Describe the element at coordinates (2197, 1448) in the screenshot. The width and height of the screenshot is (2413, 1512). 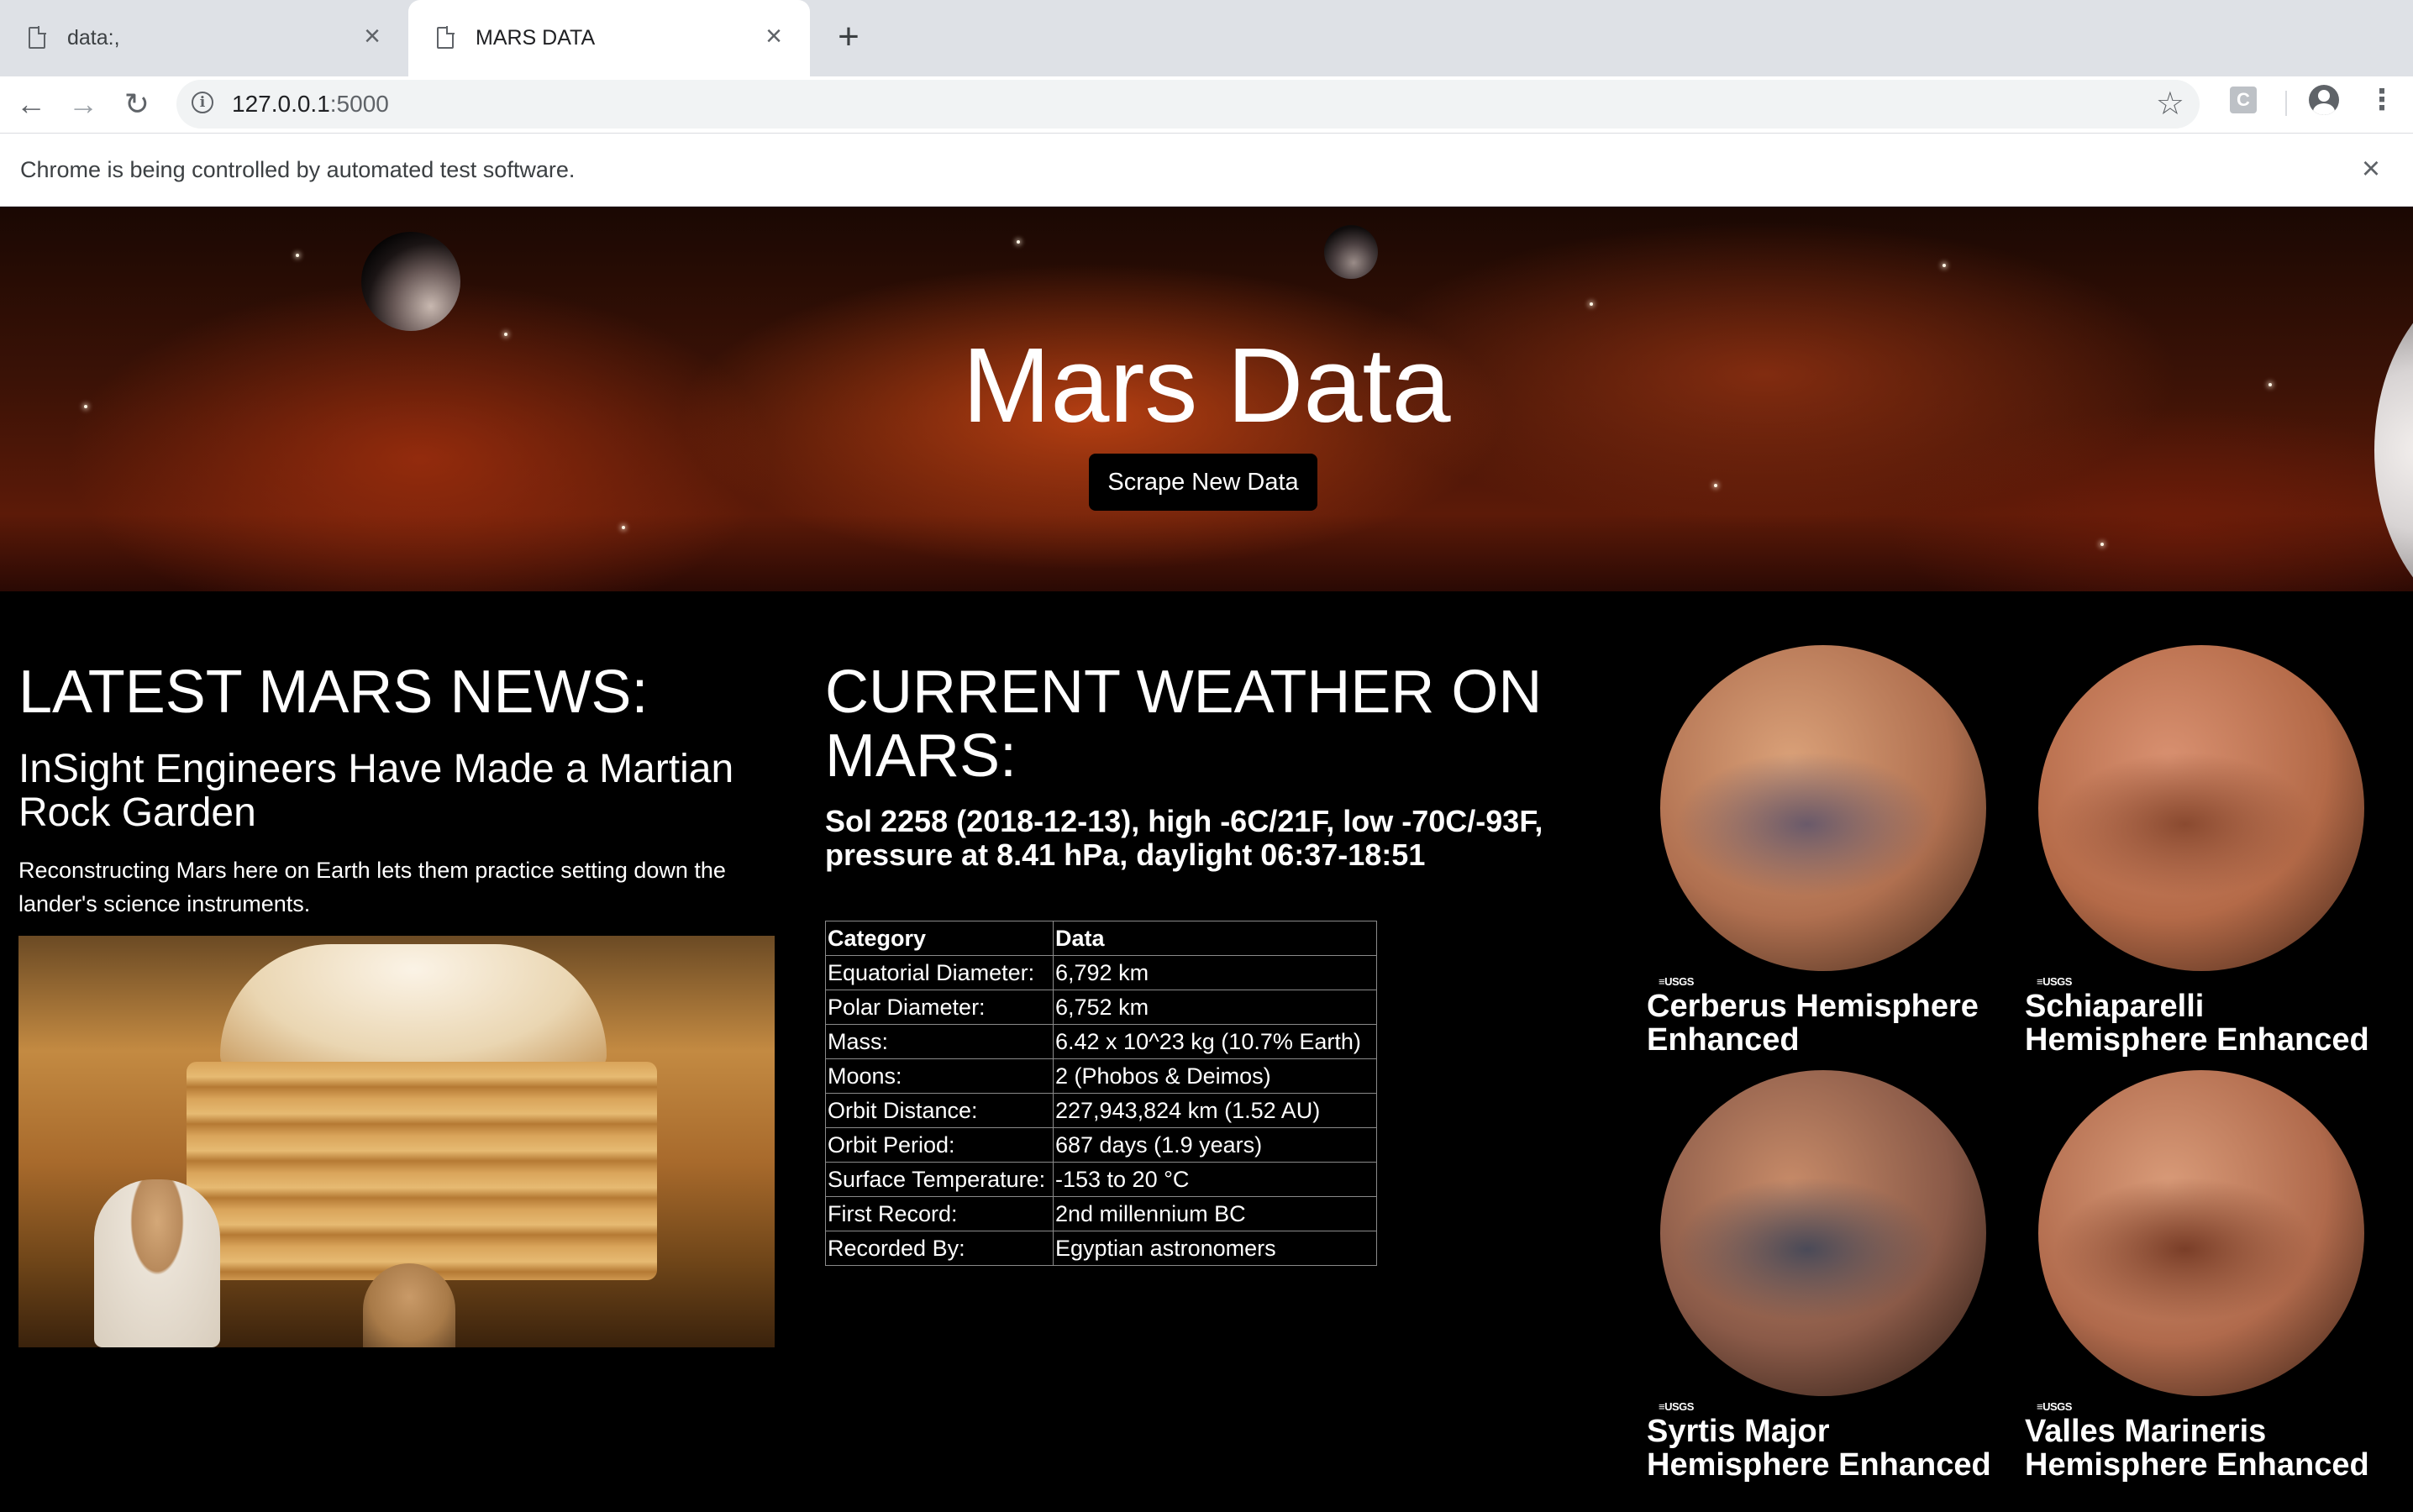
I see `hemisphere-title: Valles Marineris Hemisphere Enhanced` at that location.